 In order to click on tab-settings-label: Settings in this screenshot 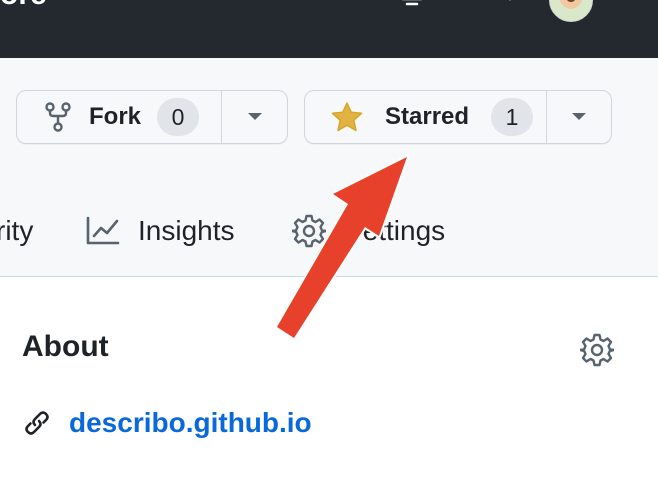, I will do `click(395, 230)`.